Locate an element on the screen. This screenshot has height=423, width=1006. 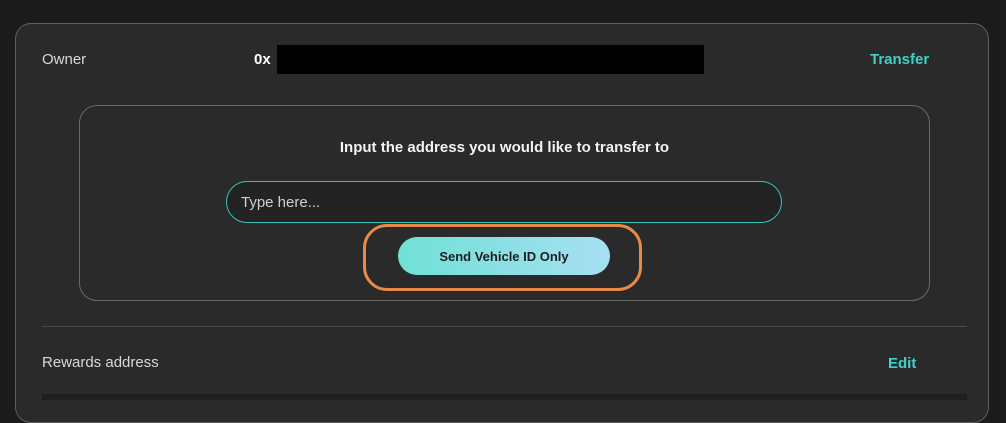
rewards-address-field-edge is located at coordinates (504, 397).